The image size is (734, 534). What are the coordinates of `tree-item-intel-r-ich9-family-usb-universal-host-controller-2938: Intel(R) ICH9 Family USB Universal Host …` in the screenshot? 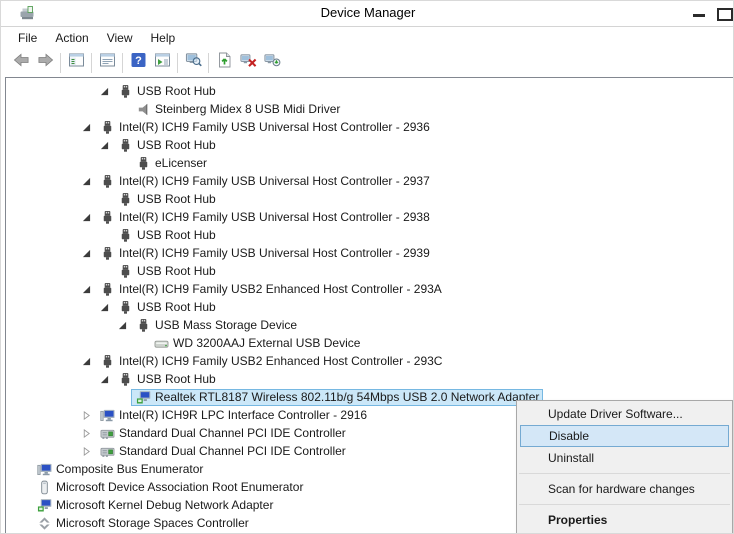 It's located at (370, 217).